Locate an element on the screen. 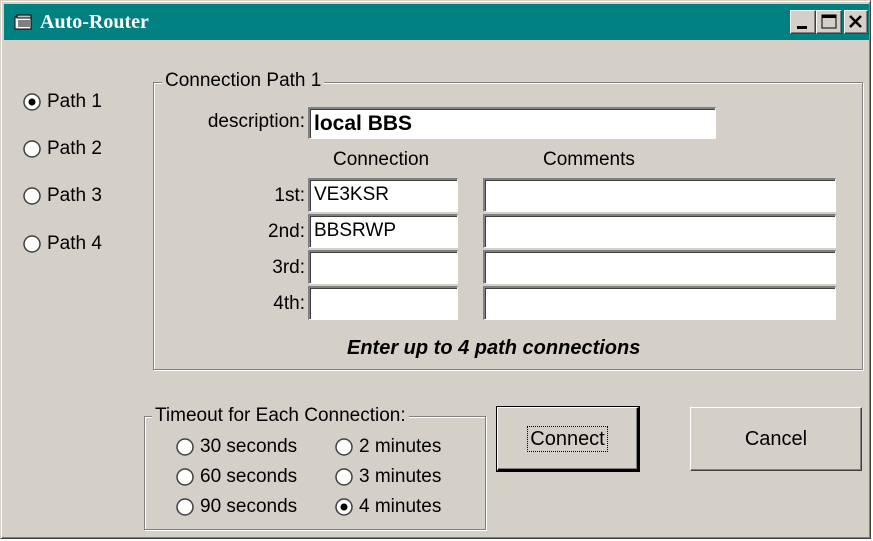 This screenshot has width=873, height=541. timeout-group-legend: Timeout for Each Connection: is located at coordinates (280, 416).